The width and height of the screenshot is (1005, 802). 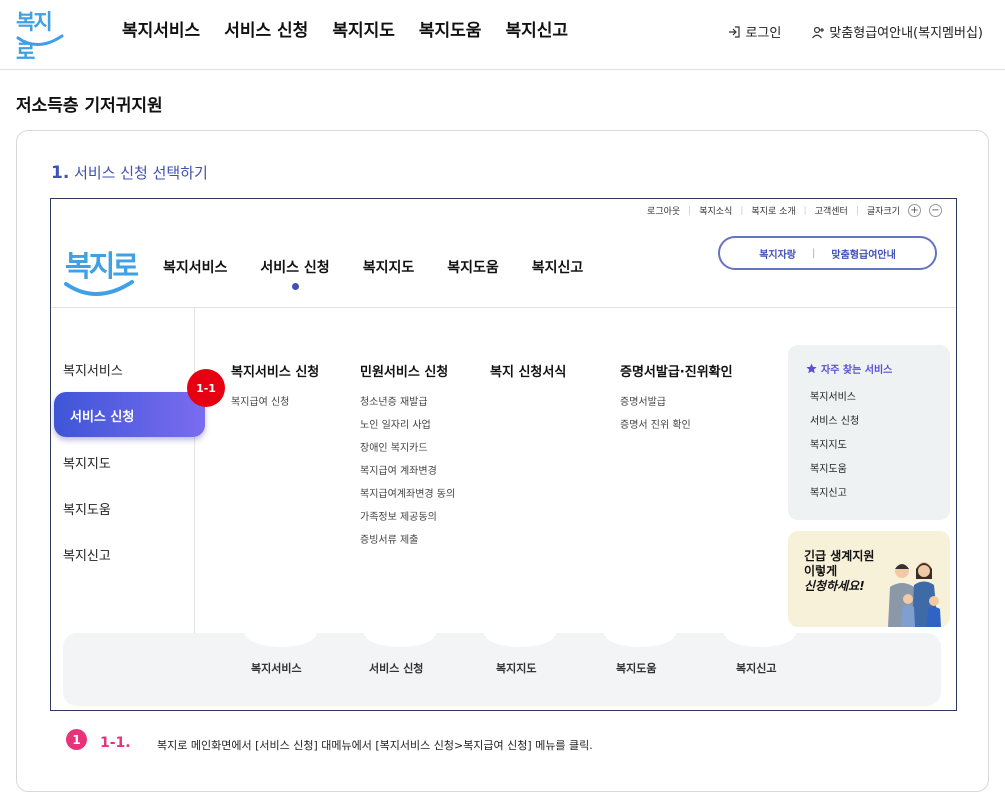 I want to click on frequent-title: 자주 찾는 서비스, so click(x=857, y=370).